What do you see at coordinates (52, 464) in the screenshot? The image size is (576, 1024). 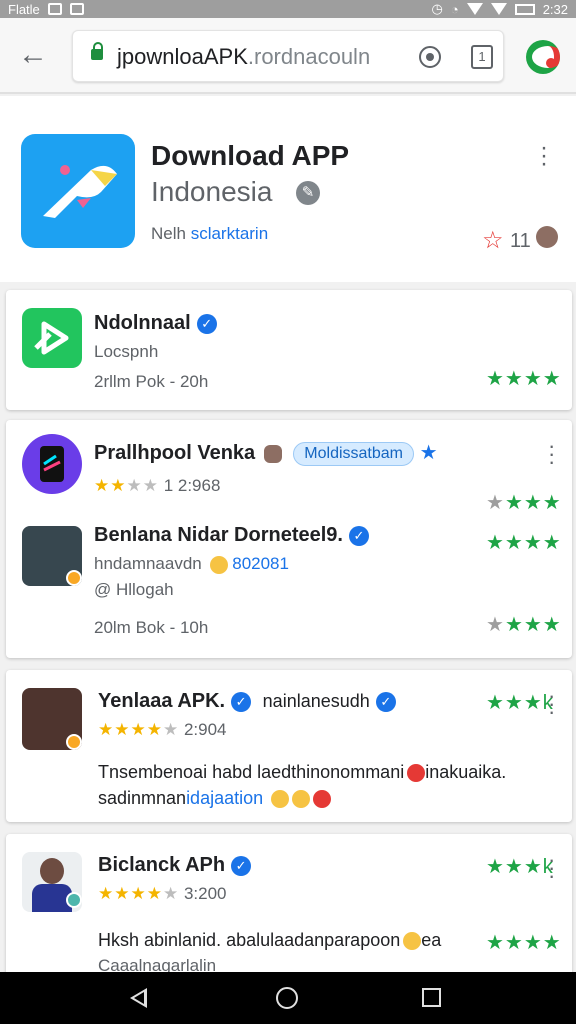 I see `phone-app-icon` at bounding box center [52, 464].